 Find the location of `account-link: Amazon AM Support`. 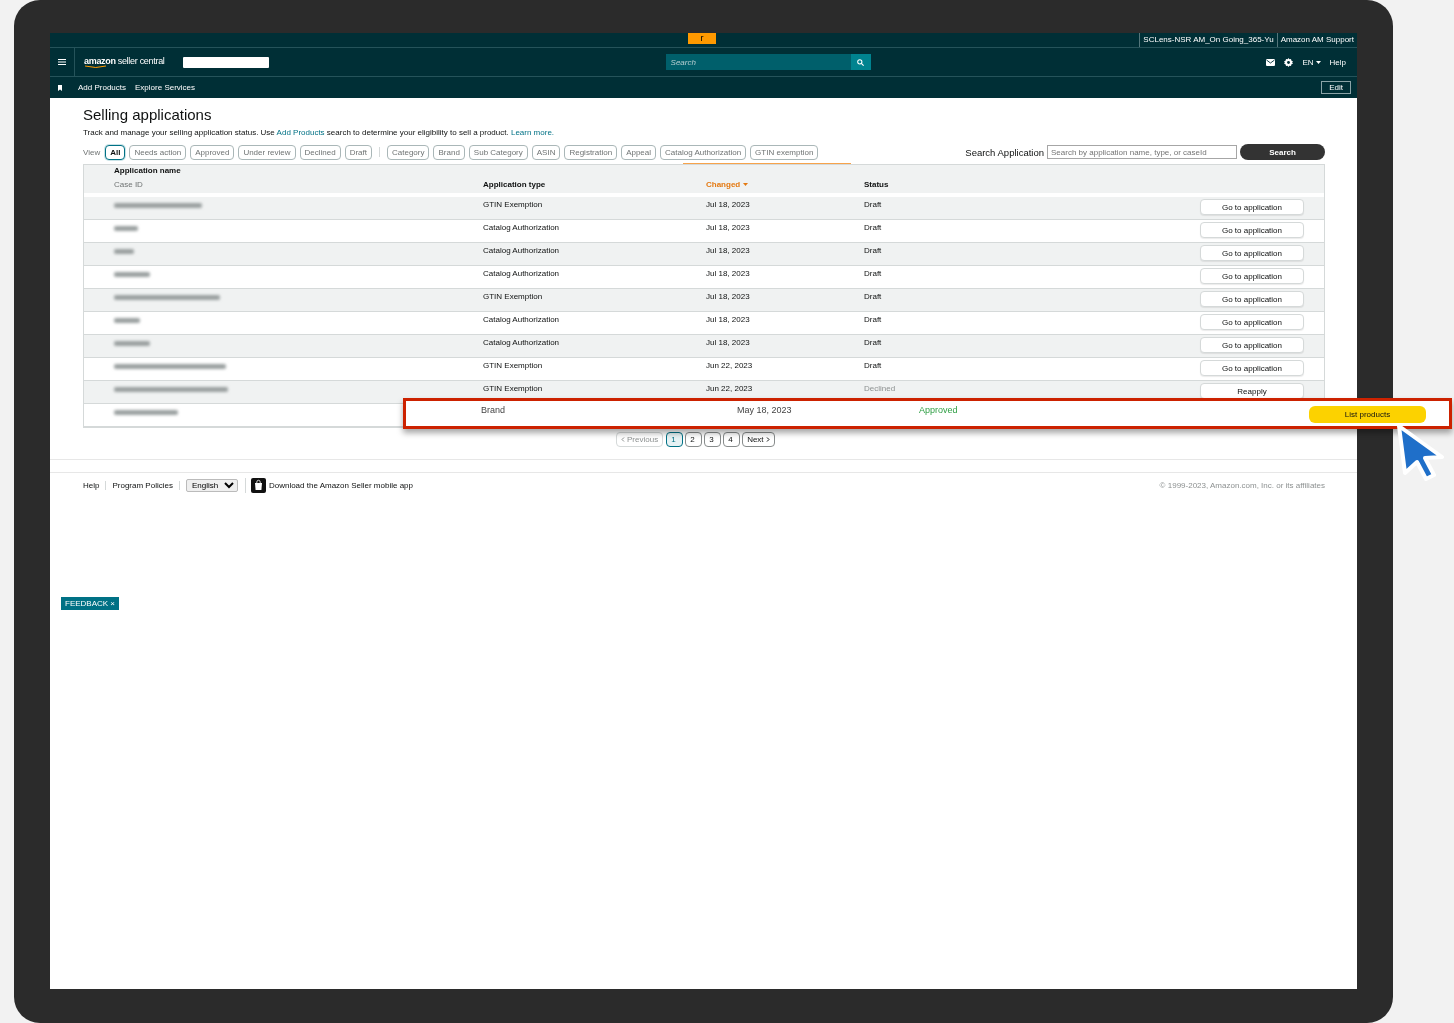

account-link: Amazon AM Support is located at coordinates (1316, 40).